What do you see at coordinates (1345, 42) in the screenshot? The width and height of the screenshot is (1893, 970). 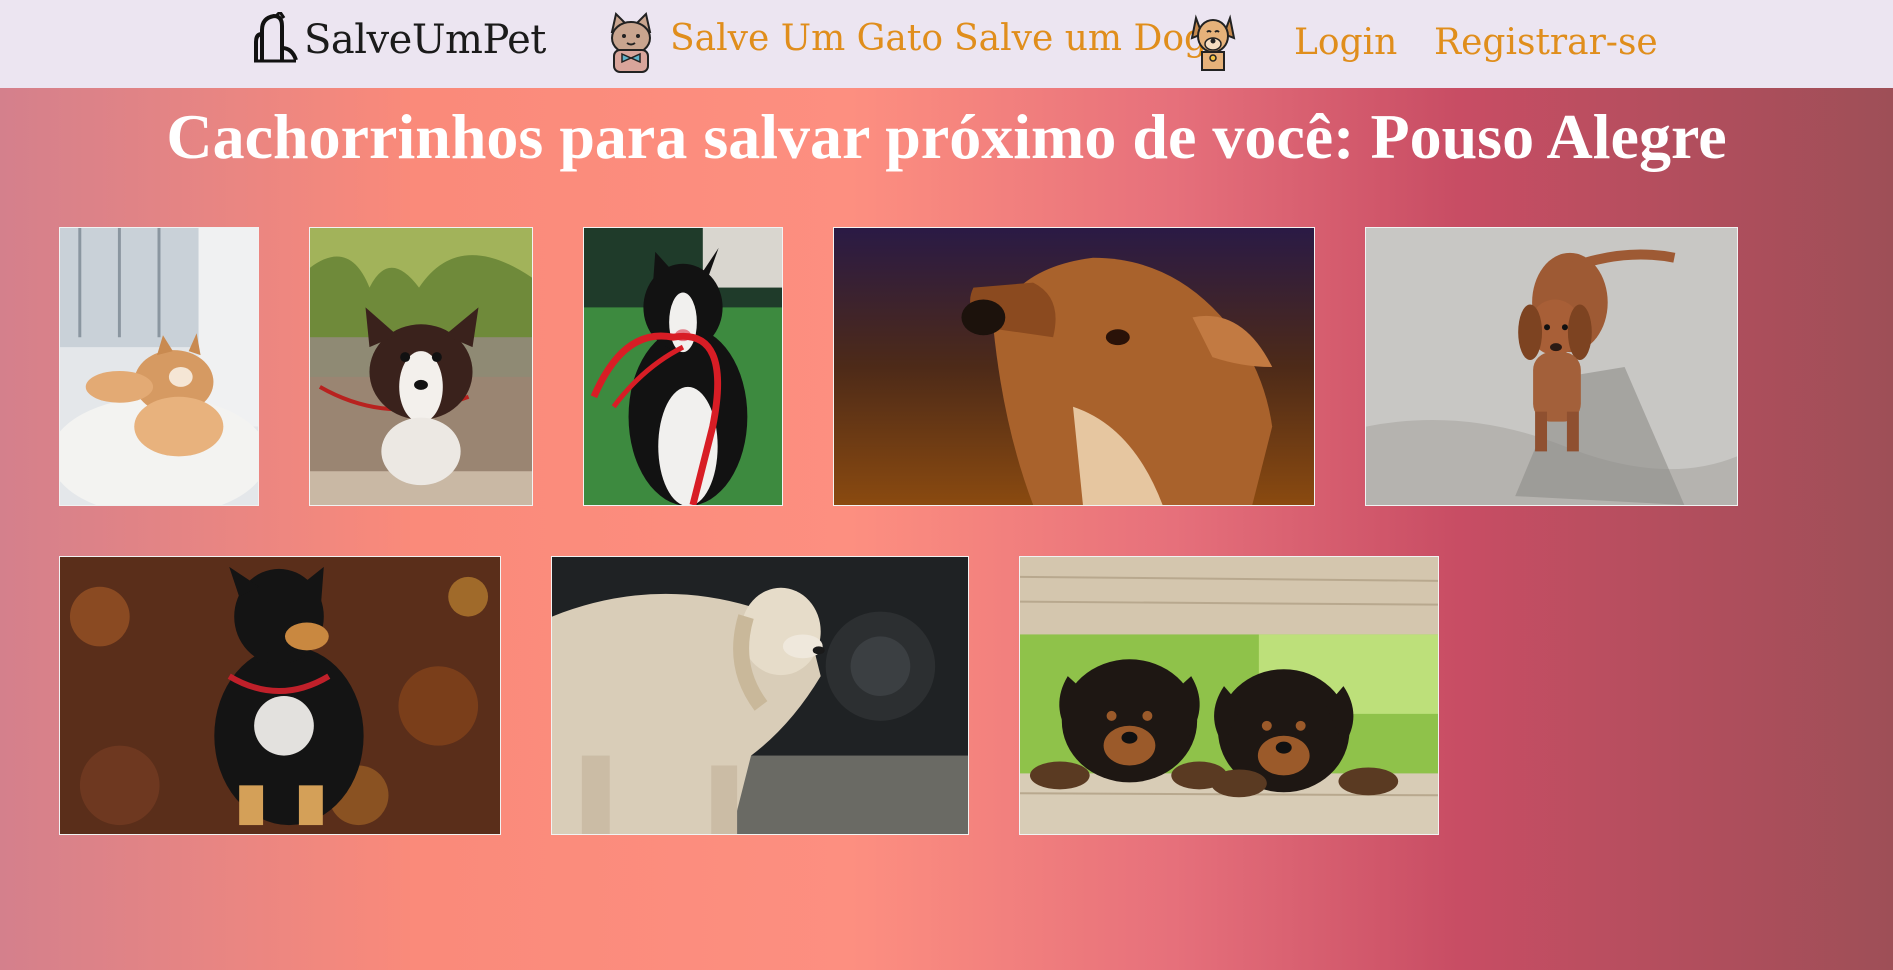 I see `nav-link-login: Login` at bounding box center [1345, 42].